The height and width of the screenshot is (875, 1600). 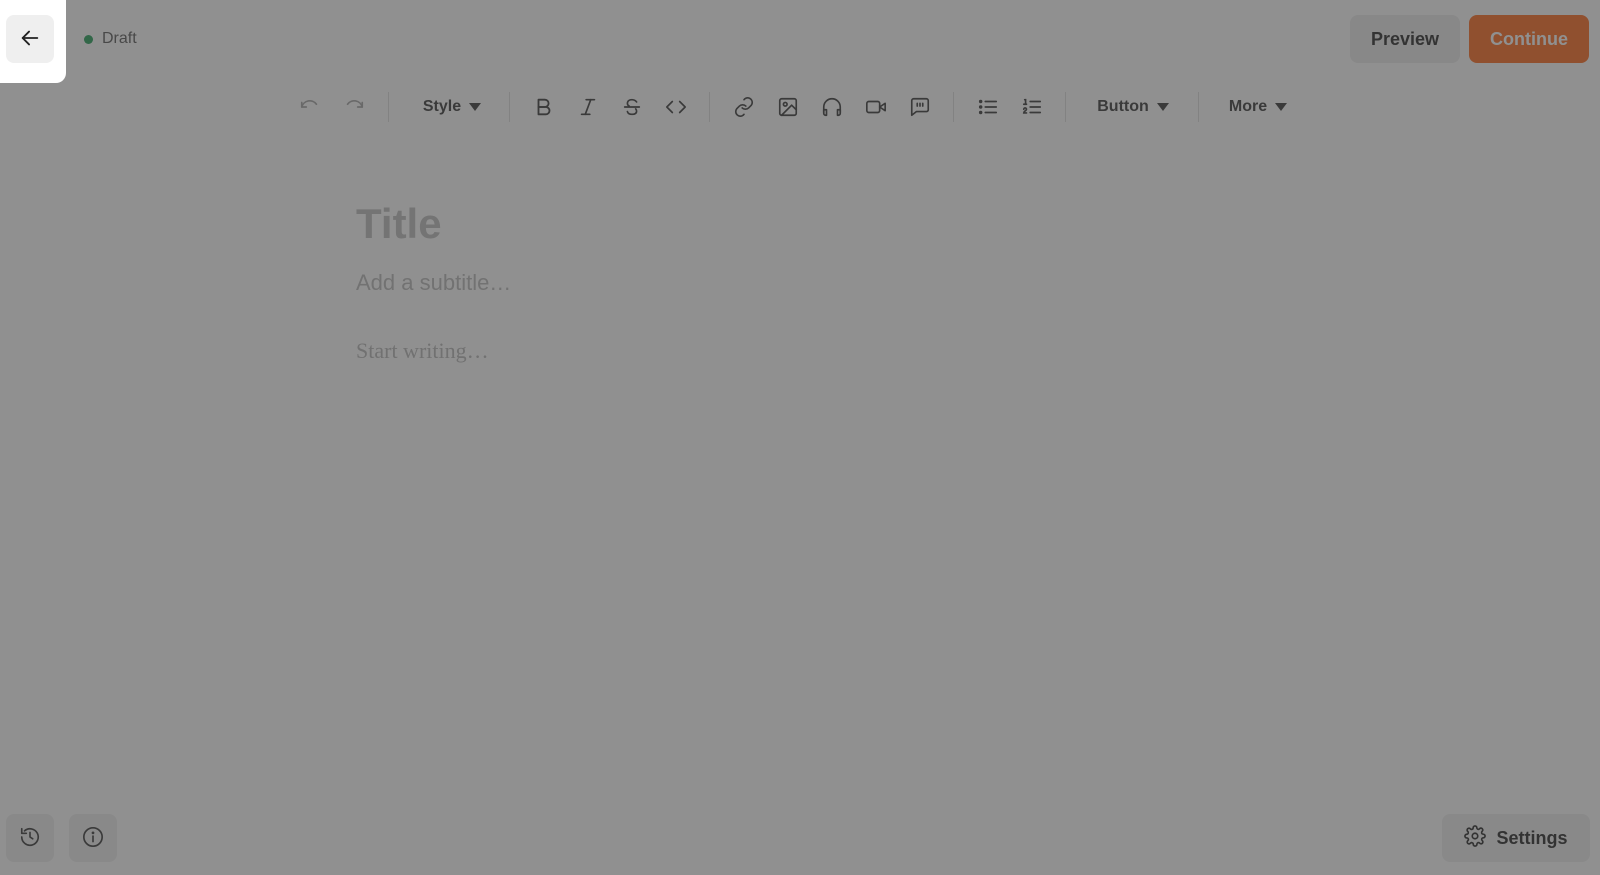 I want to click on link-button, so click(x=744, y=107).